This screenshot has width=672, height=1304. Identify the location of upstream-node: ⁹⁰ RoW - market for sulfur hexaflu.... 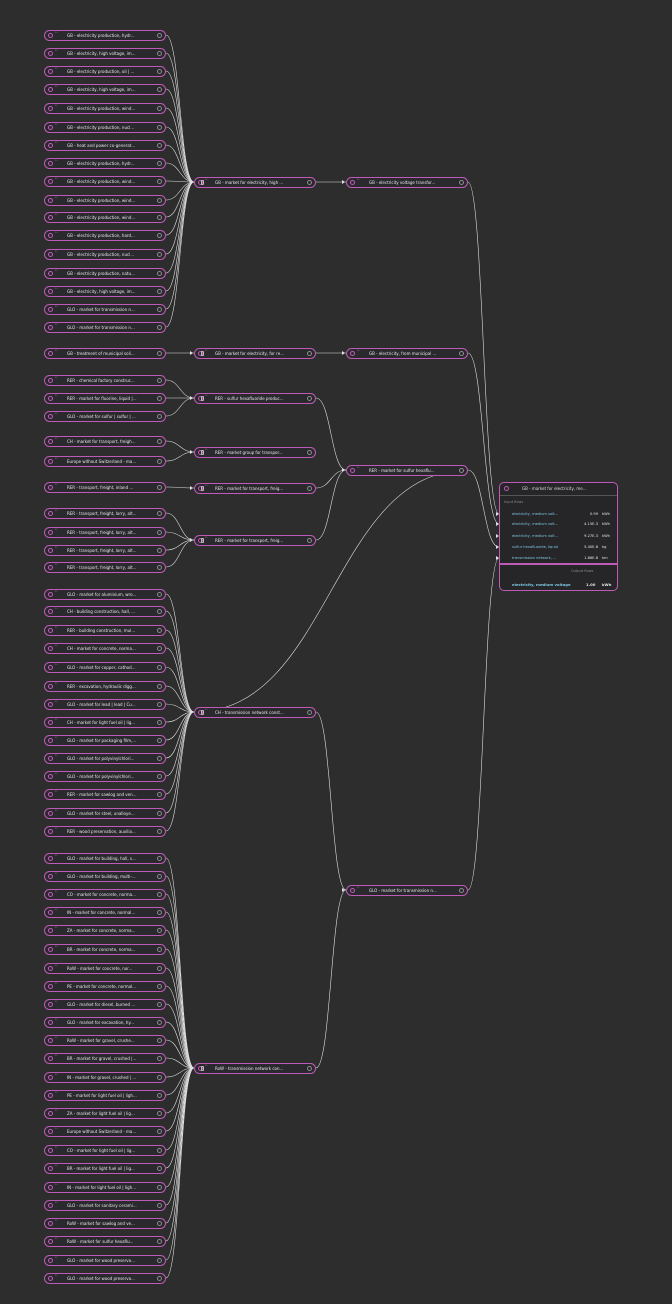
(105, 1241).